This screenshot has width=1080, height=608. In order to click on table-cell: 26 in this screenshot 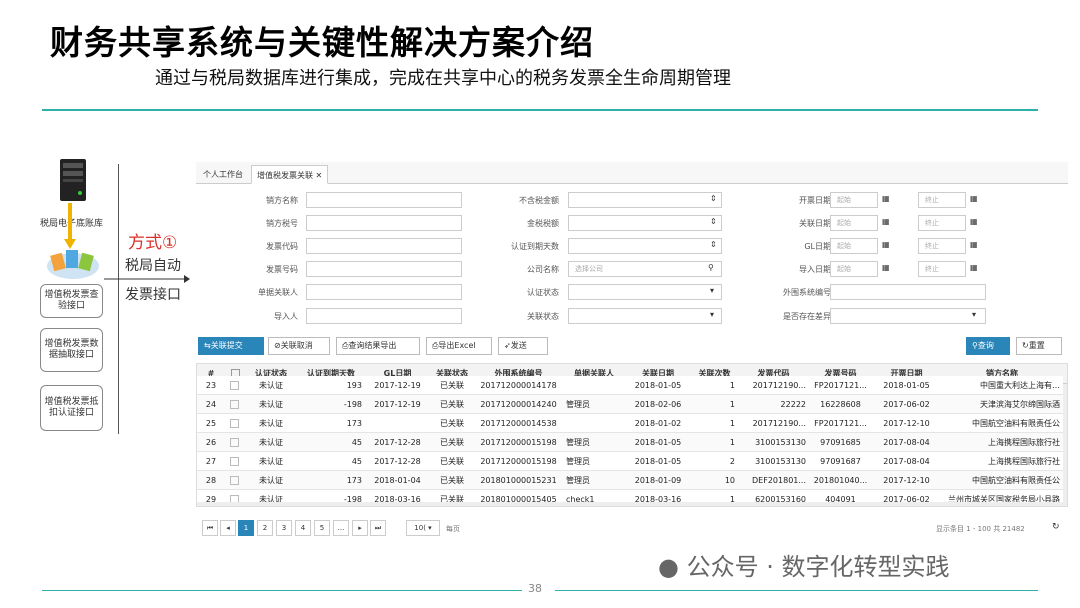, I will do `click(211, 442)`.